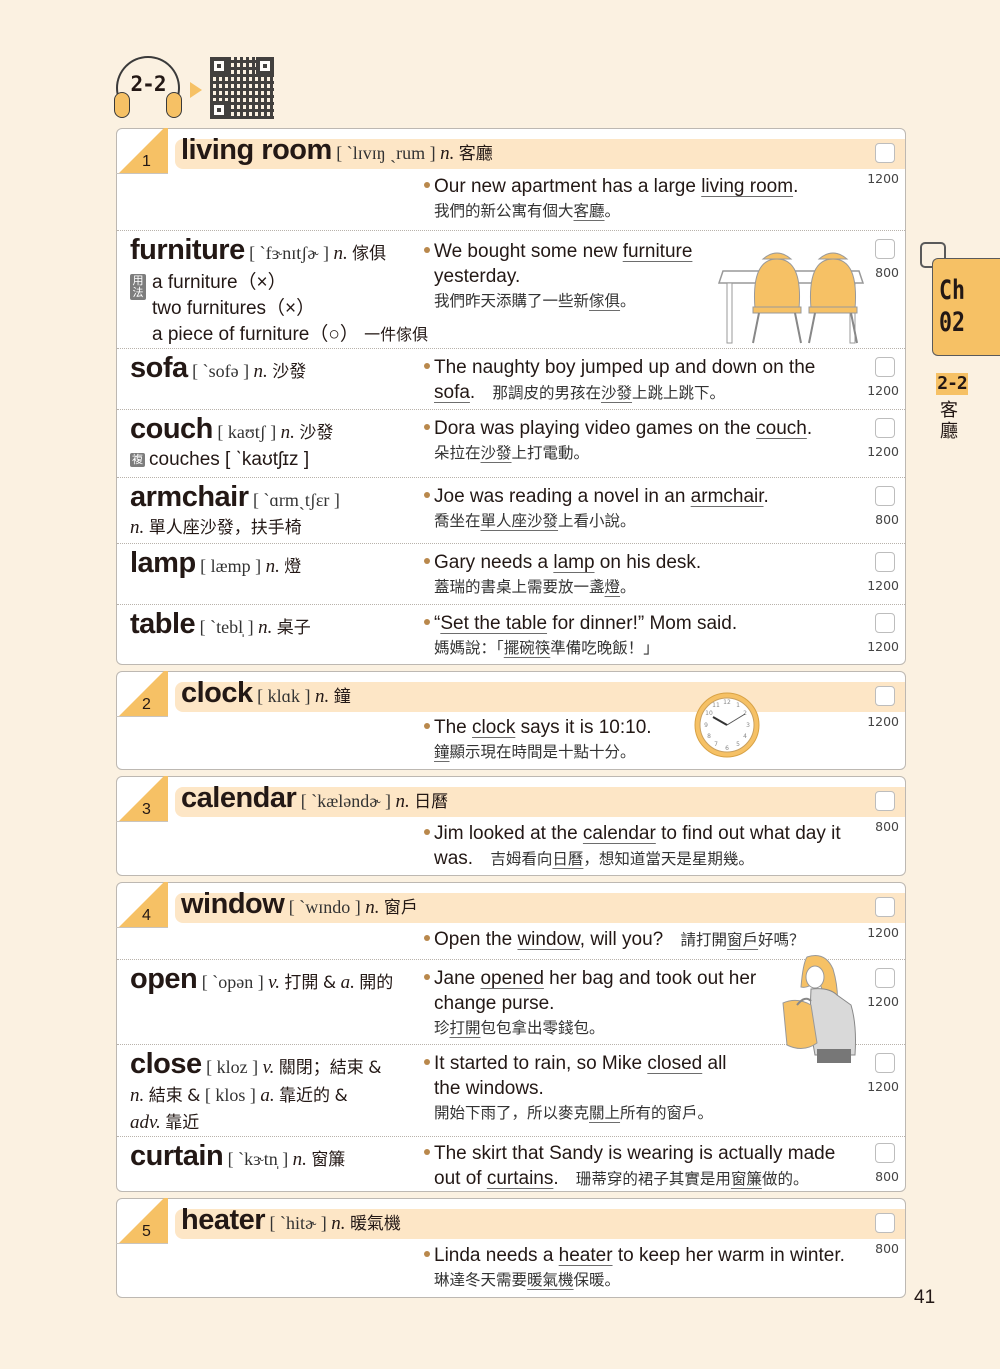 The image size is (1000, 1369). Describe the element at coordinates (727, 496) in the screenshot. I see `example-highlight: armchair` at that location.